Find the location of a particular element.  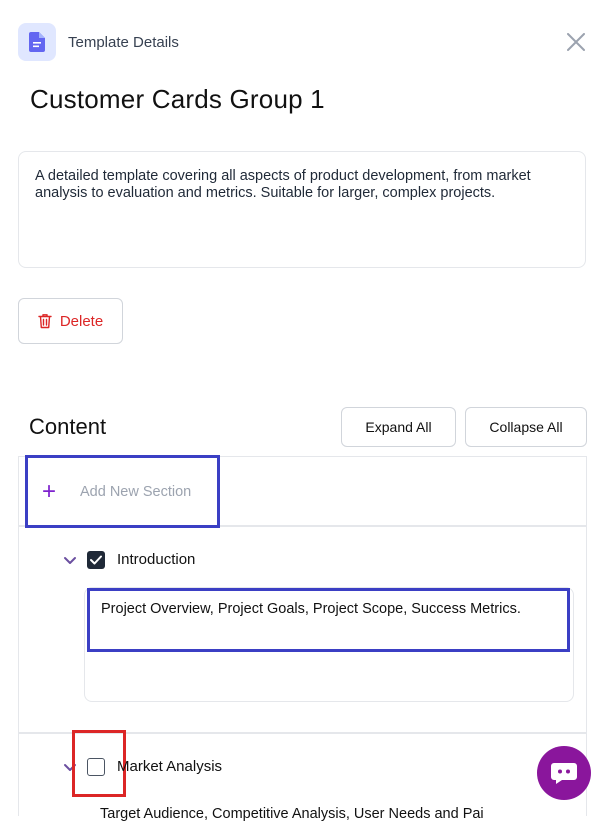

chevron-down-icon is located at coordinates (70, 561).